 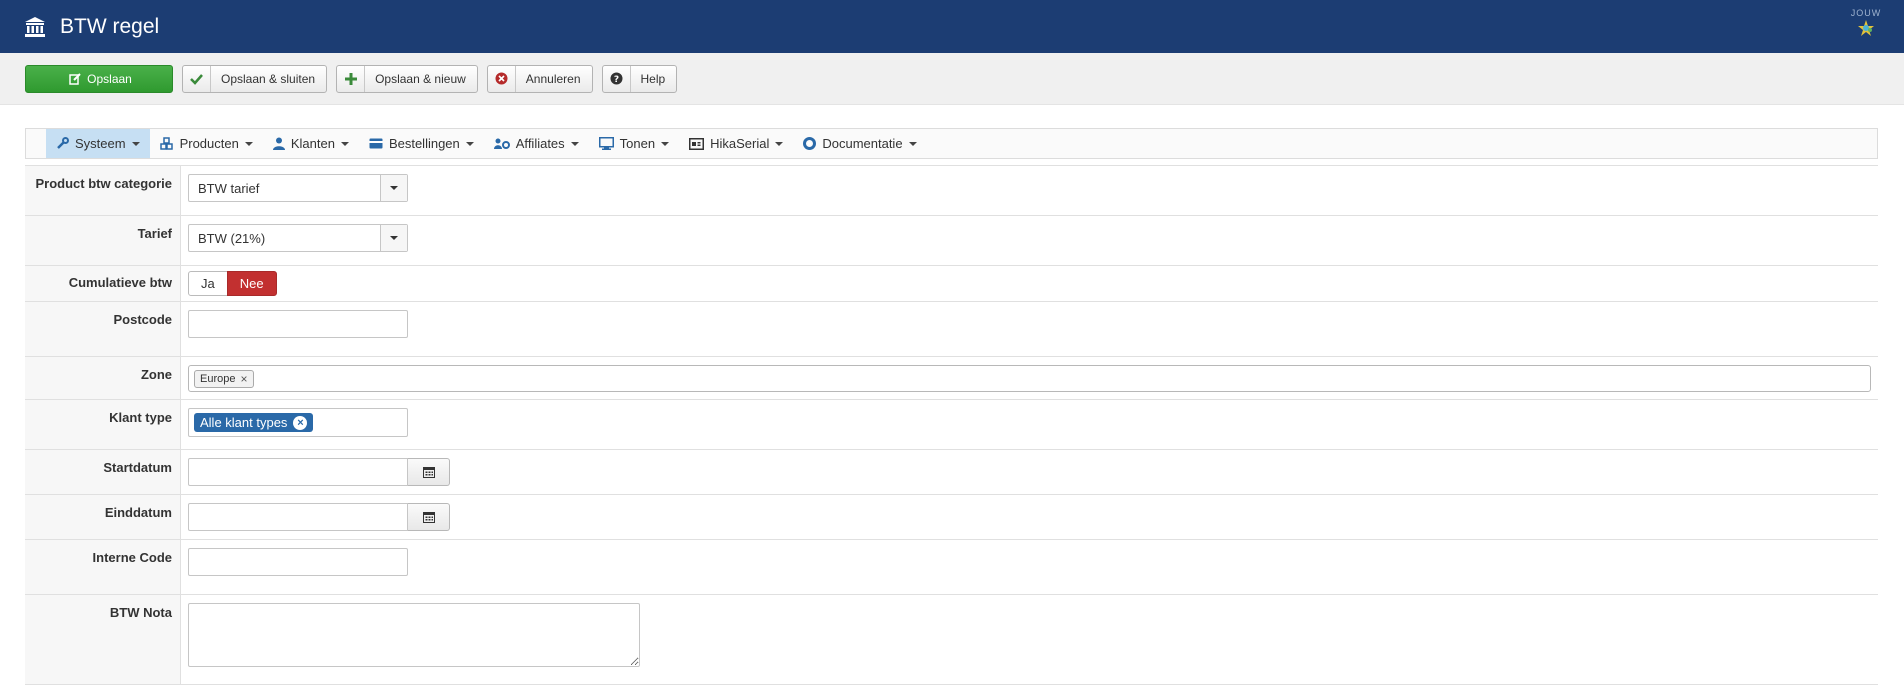 I want to click on tariff-value: BTW (21%), so click(x=232, y=238).